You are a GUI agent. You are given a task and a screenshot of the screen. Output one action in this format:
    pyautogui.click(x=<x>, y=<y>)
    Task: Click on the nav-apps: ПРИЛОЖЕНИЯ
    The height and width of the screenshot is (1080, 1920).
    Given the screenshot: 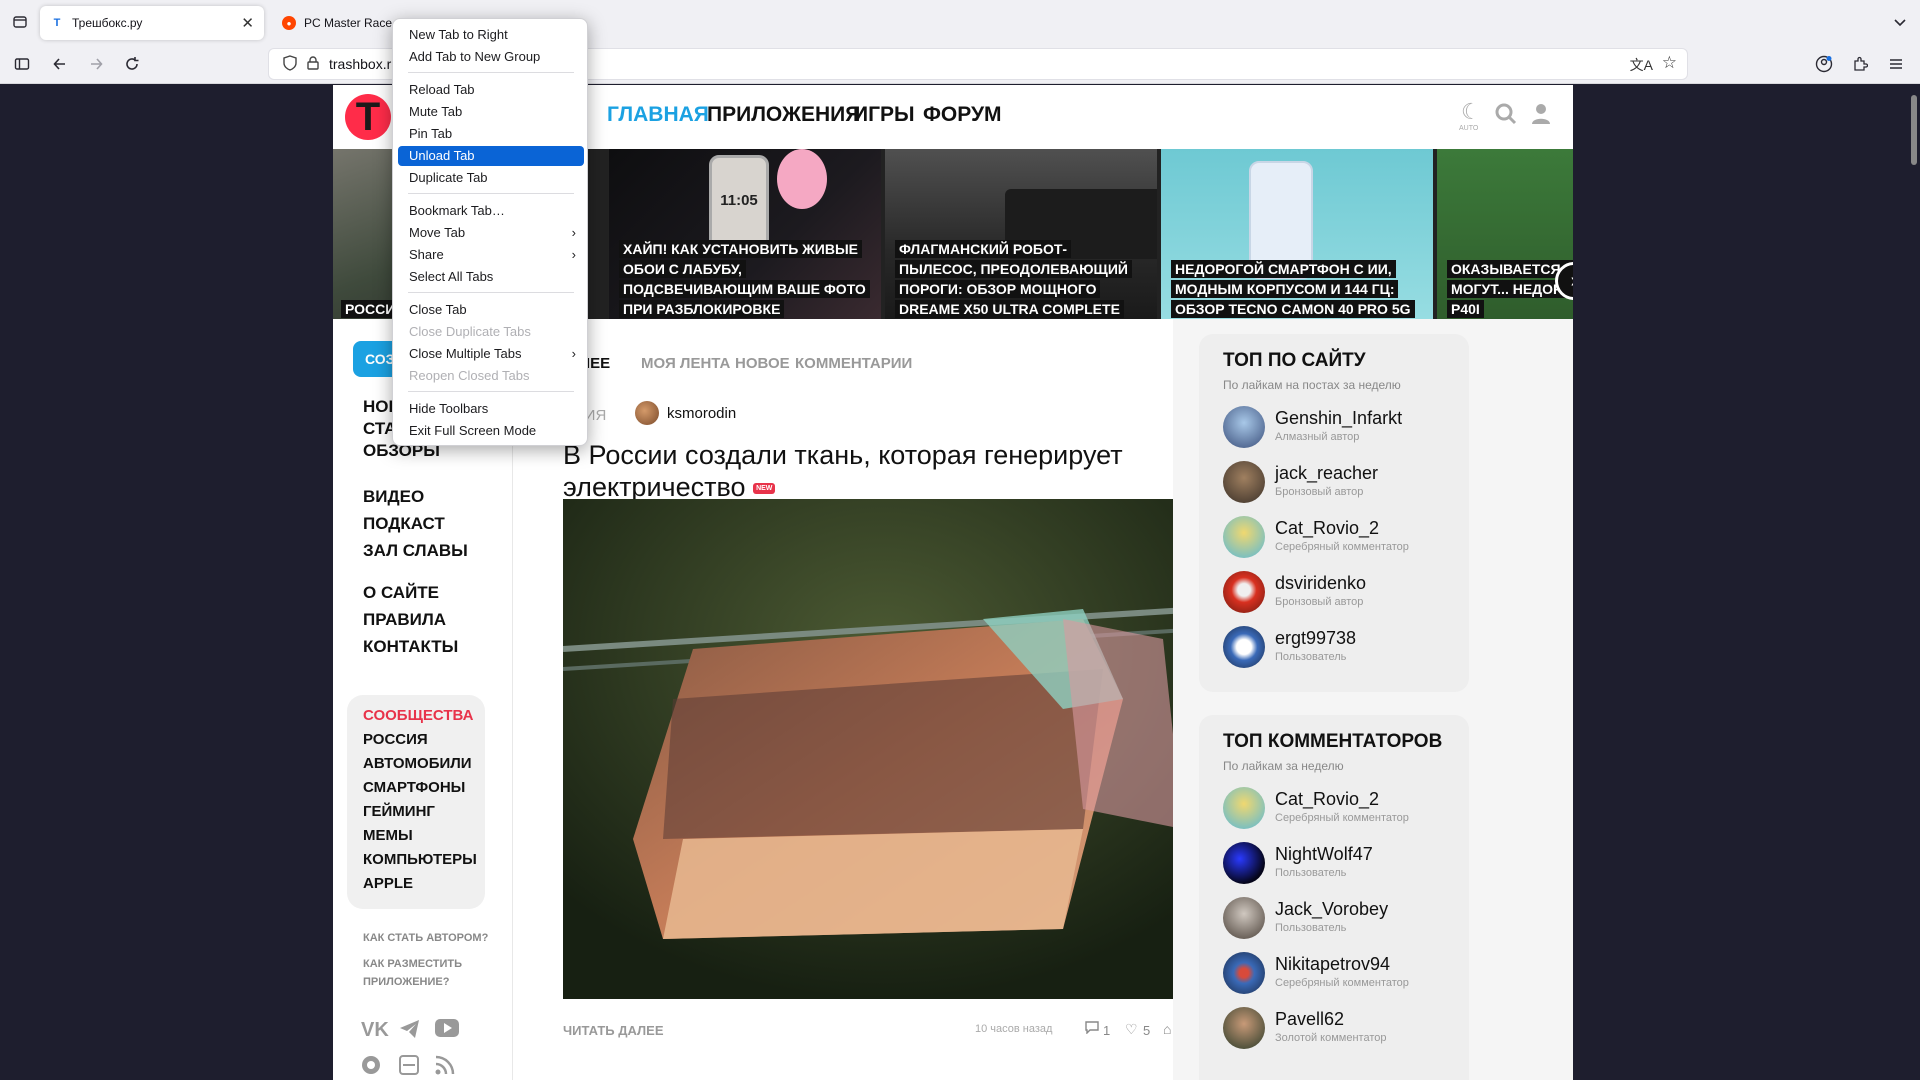 What is the action you would take?
    pyautogui.click(x=783, y=115)
    